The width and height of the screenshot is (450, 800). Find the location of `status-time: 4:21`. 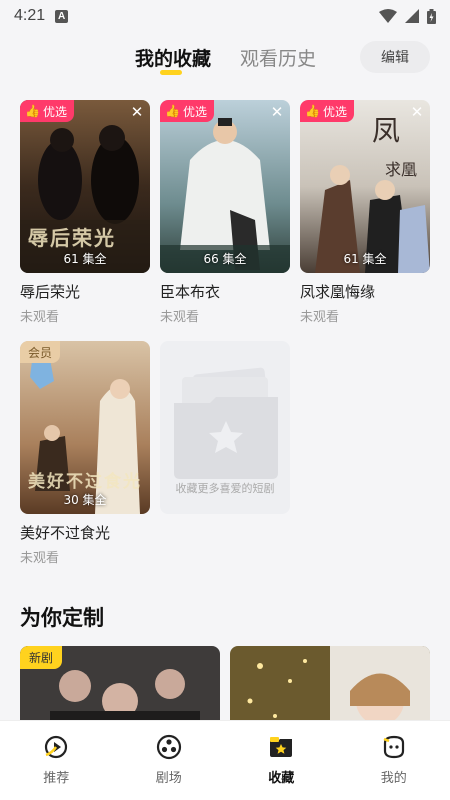

status-time: 4:21 is located at coordinates (30, 15).